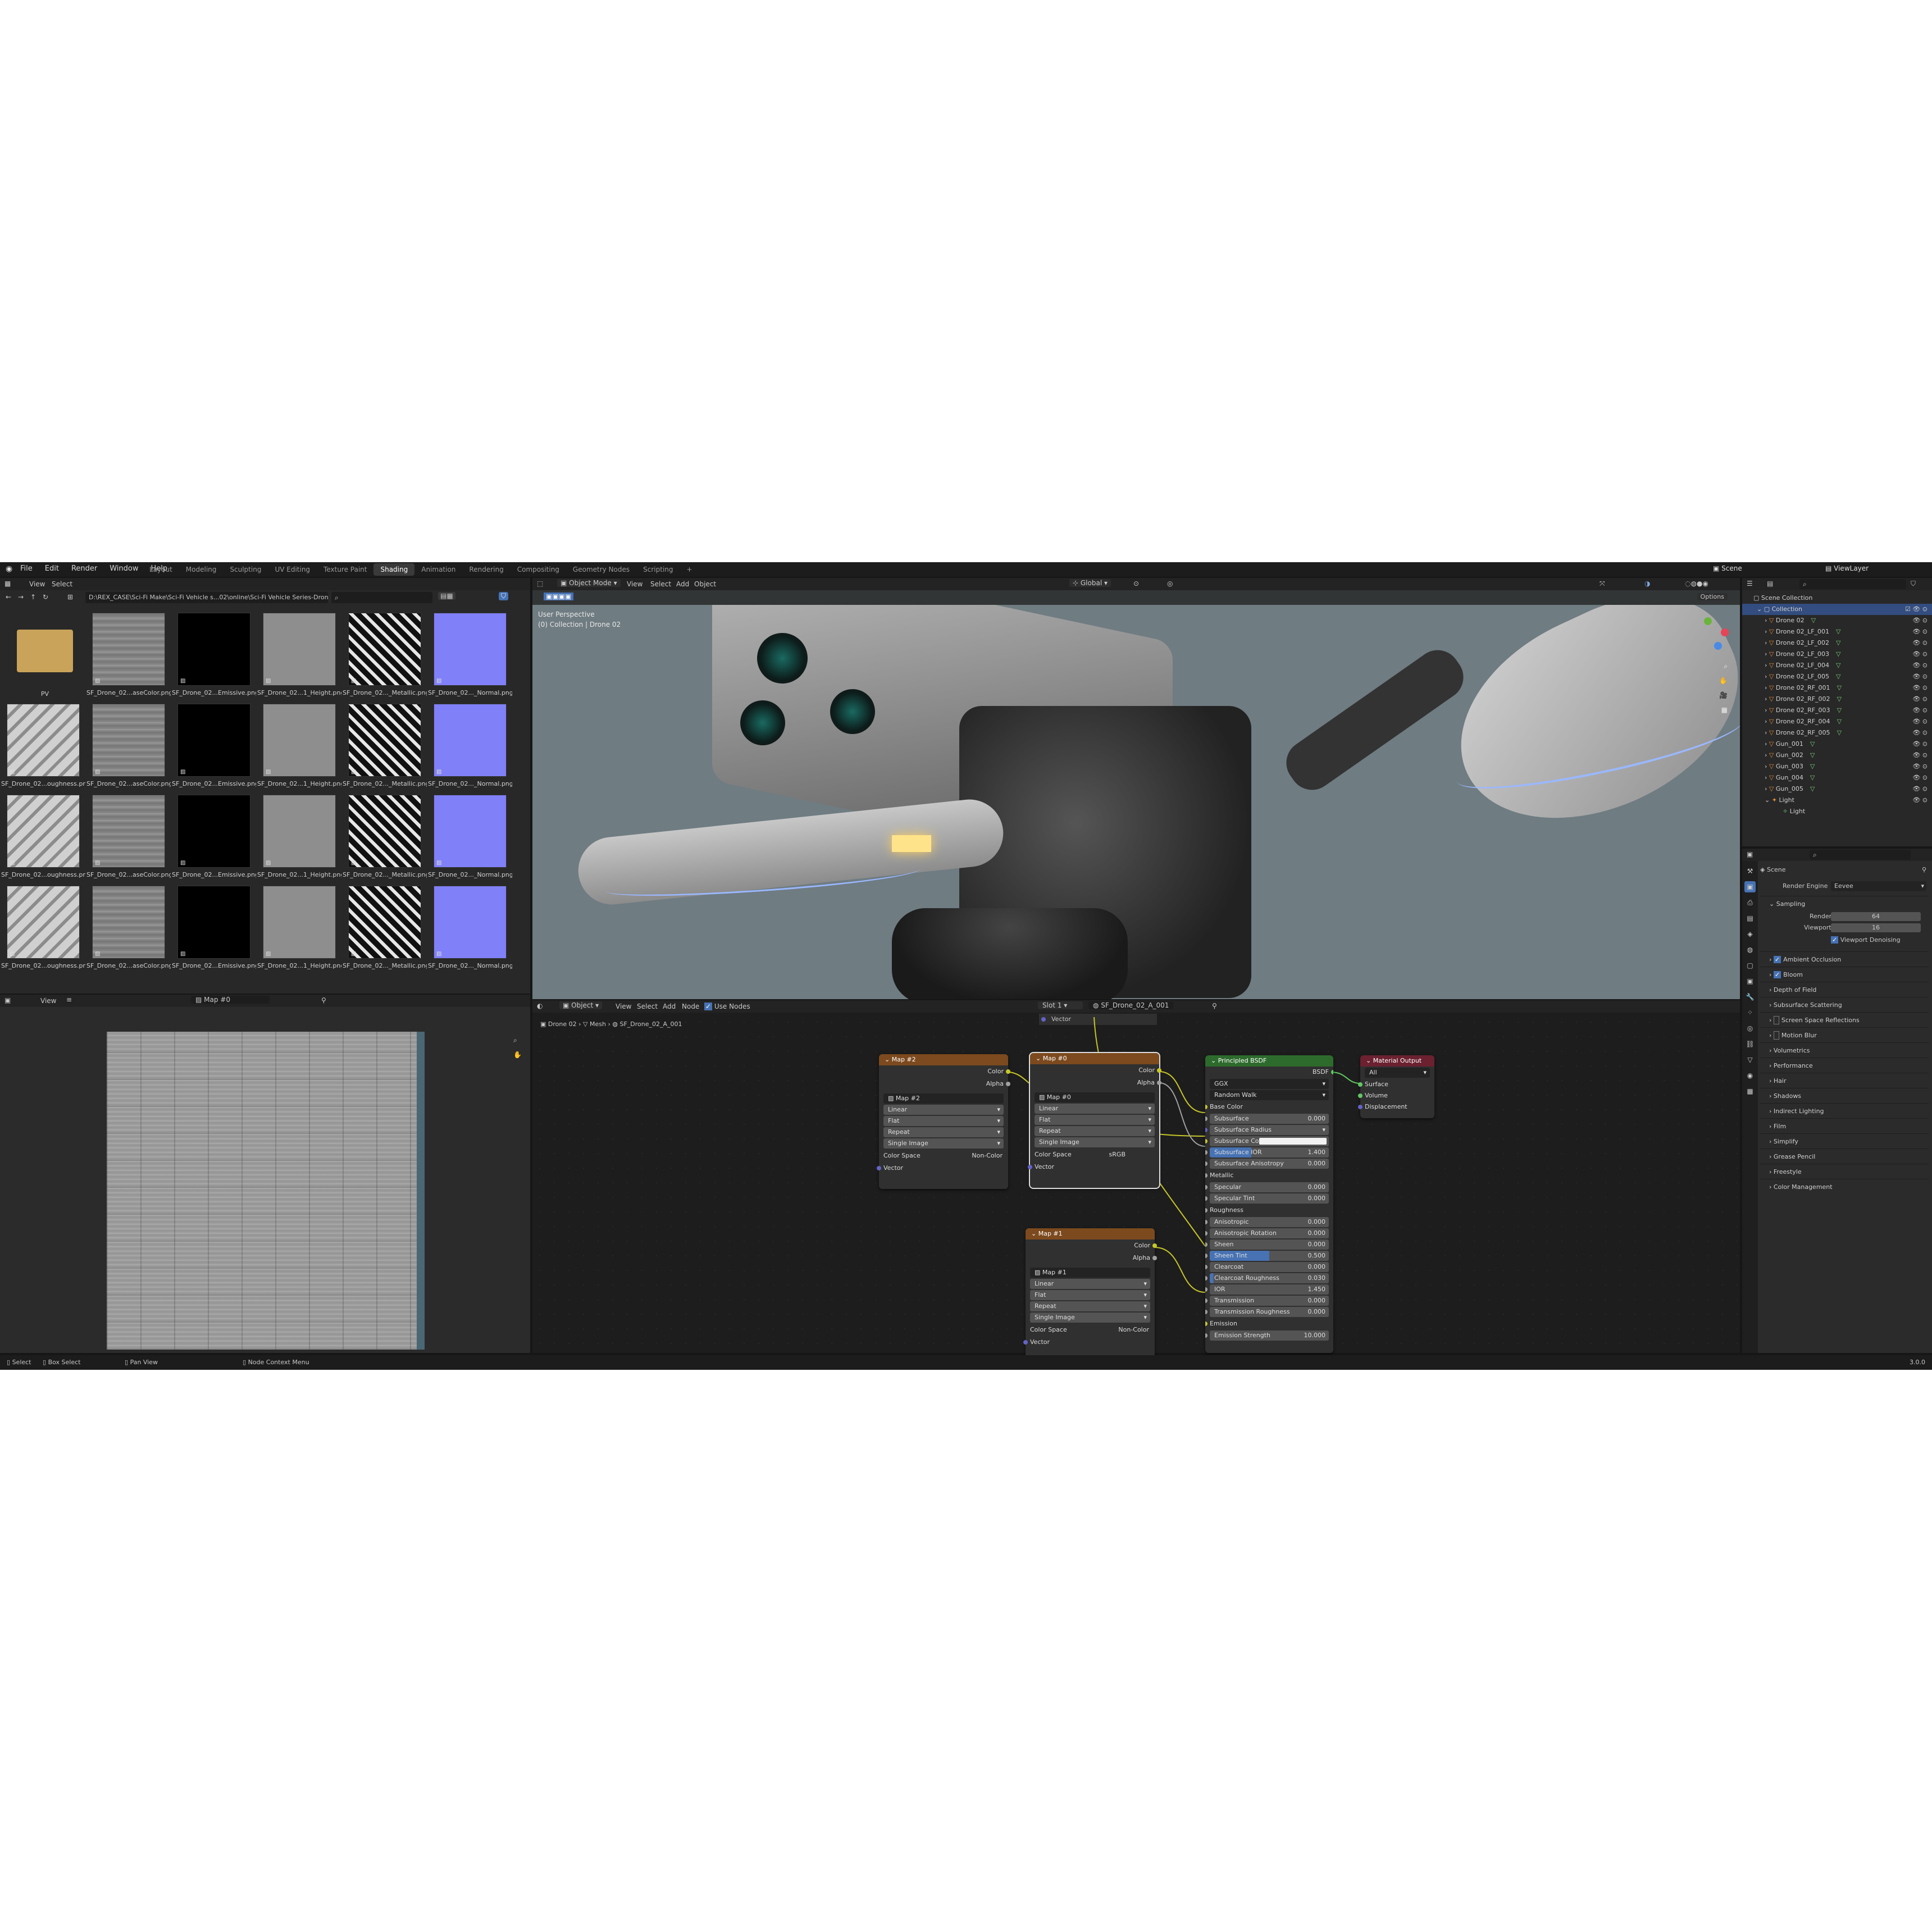  Describe the element at coordinates (345, 569) in the screenshot. I see `workspace-tab-texture-paint: Texture Paint` at that location.